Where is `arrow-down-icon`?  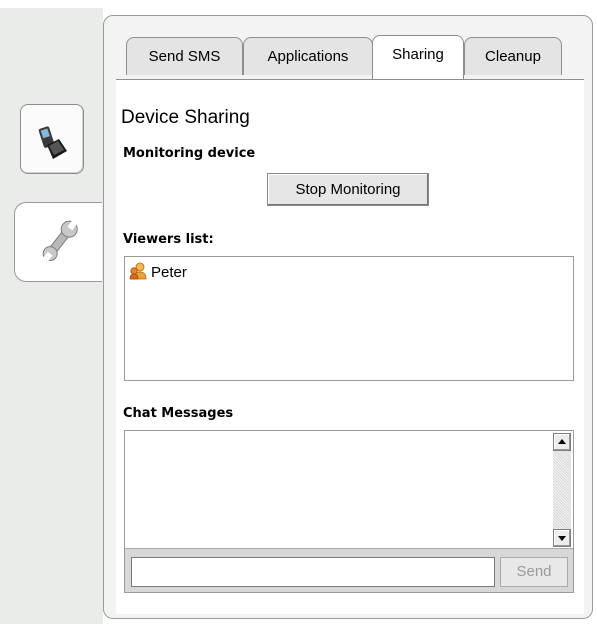 arrow-down-icon is located at coordinates (562, 538).